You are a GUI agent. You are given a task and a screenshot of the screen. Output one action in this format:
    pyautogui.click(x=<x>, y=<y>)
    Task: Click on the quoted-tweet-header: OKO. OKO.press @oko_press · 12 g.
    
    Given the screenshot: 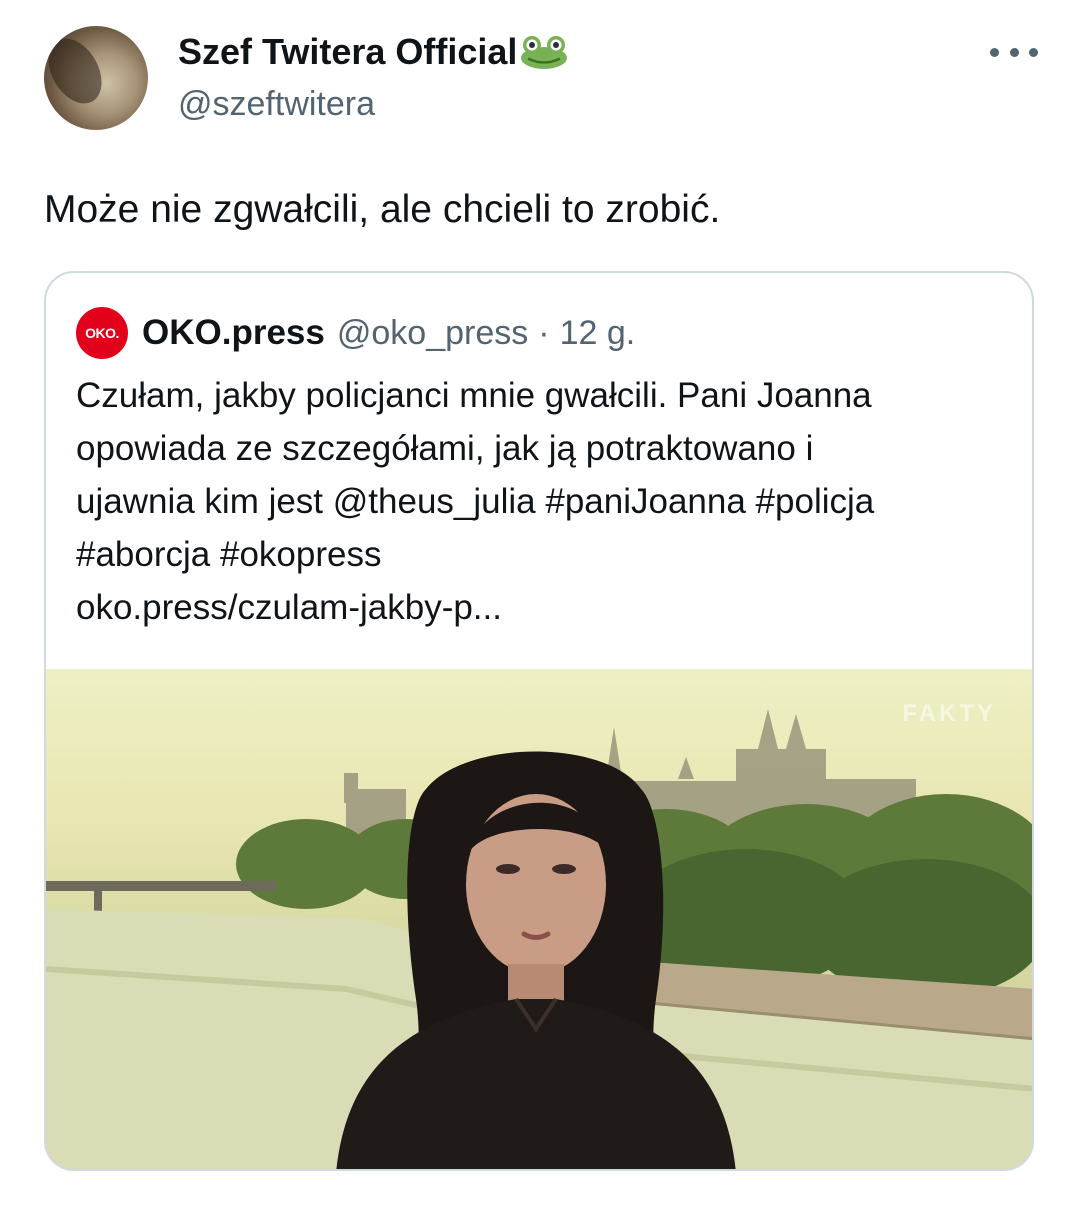 What is the action you would take?
    pyautogui.click(x=355, y=333)
    